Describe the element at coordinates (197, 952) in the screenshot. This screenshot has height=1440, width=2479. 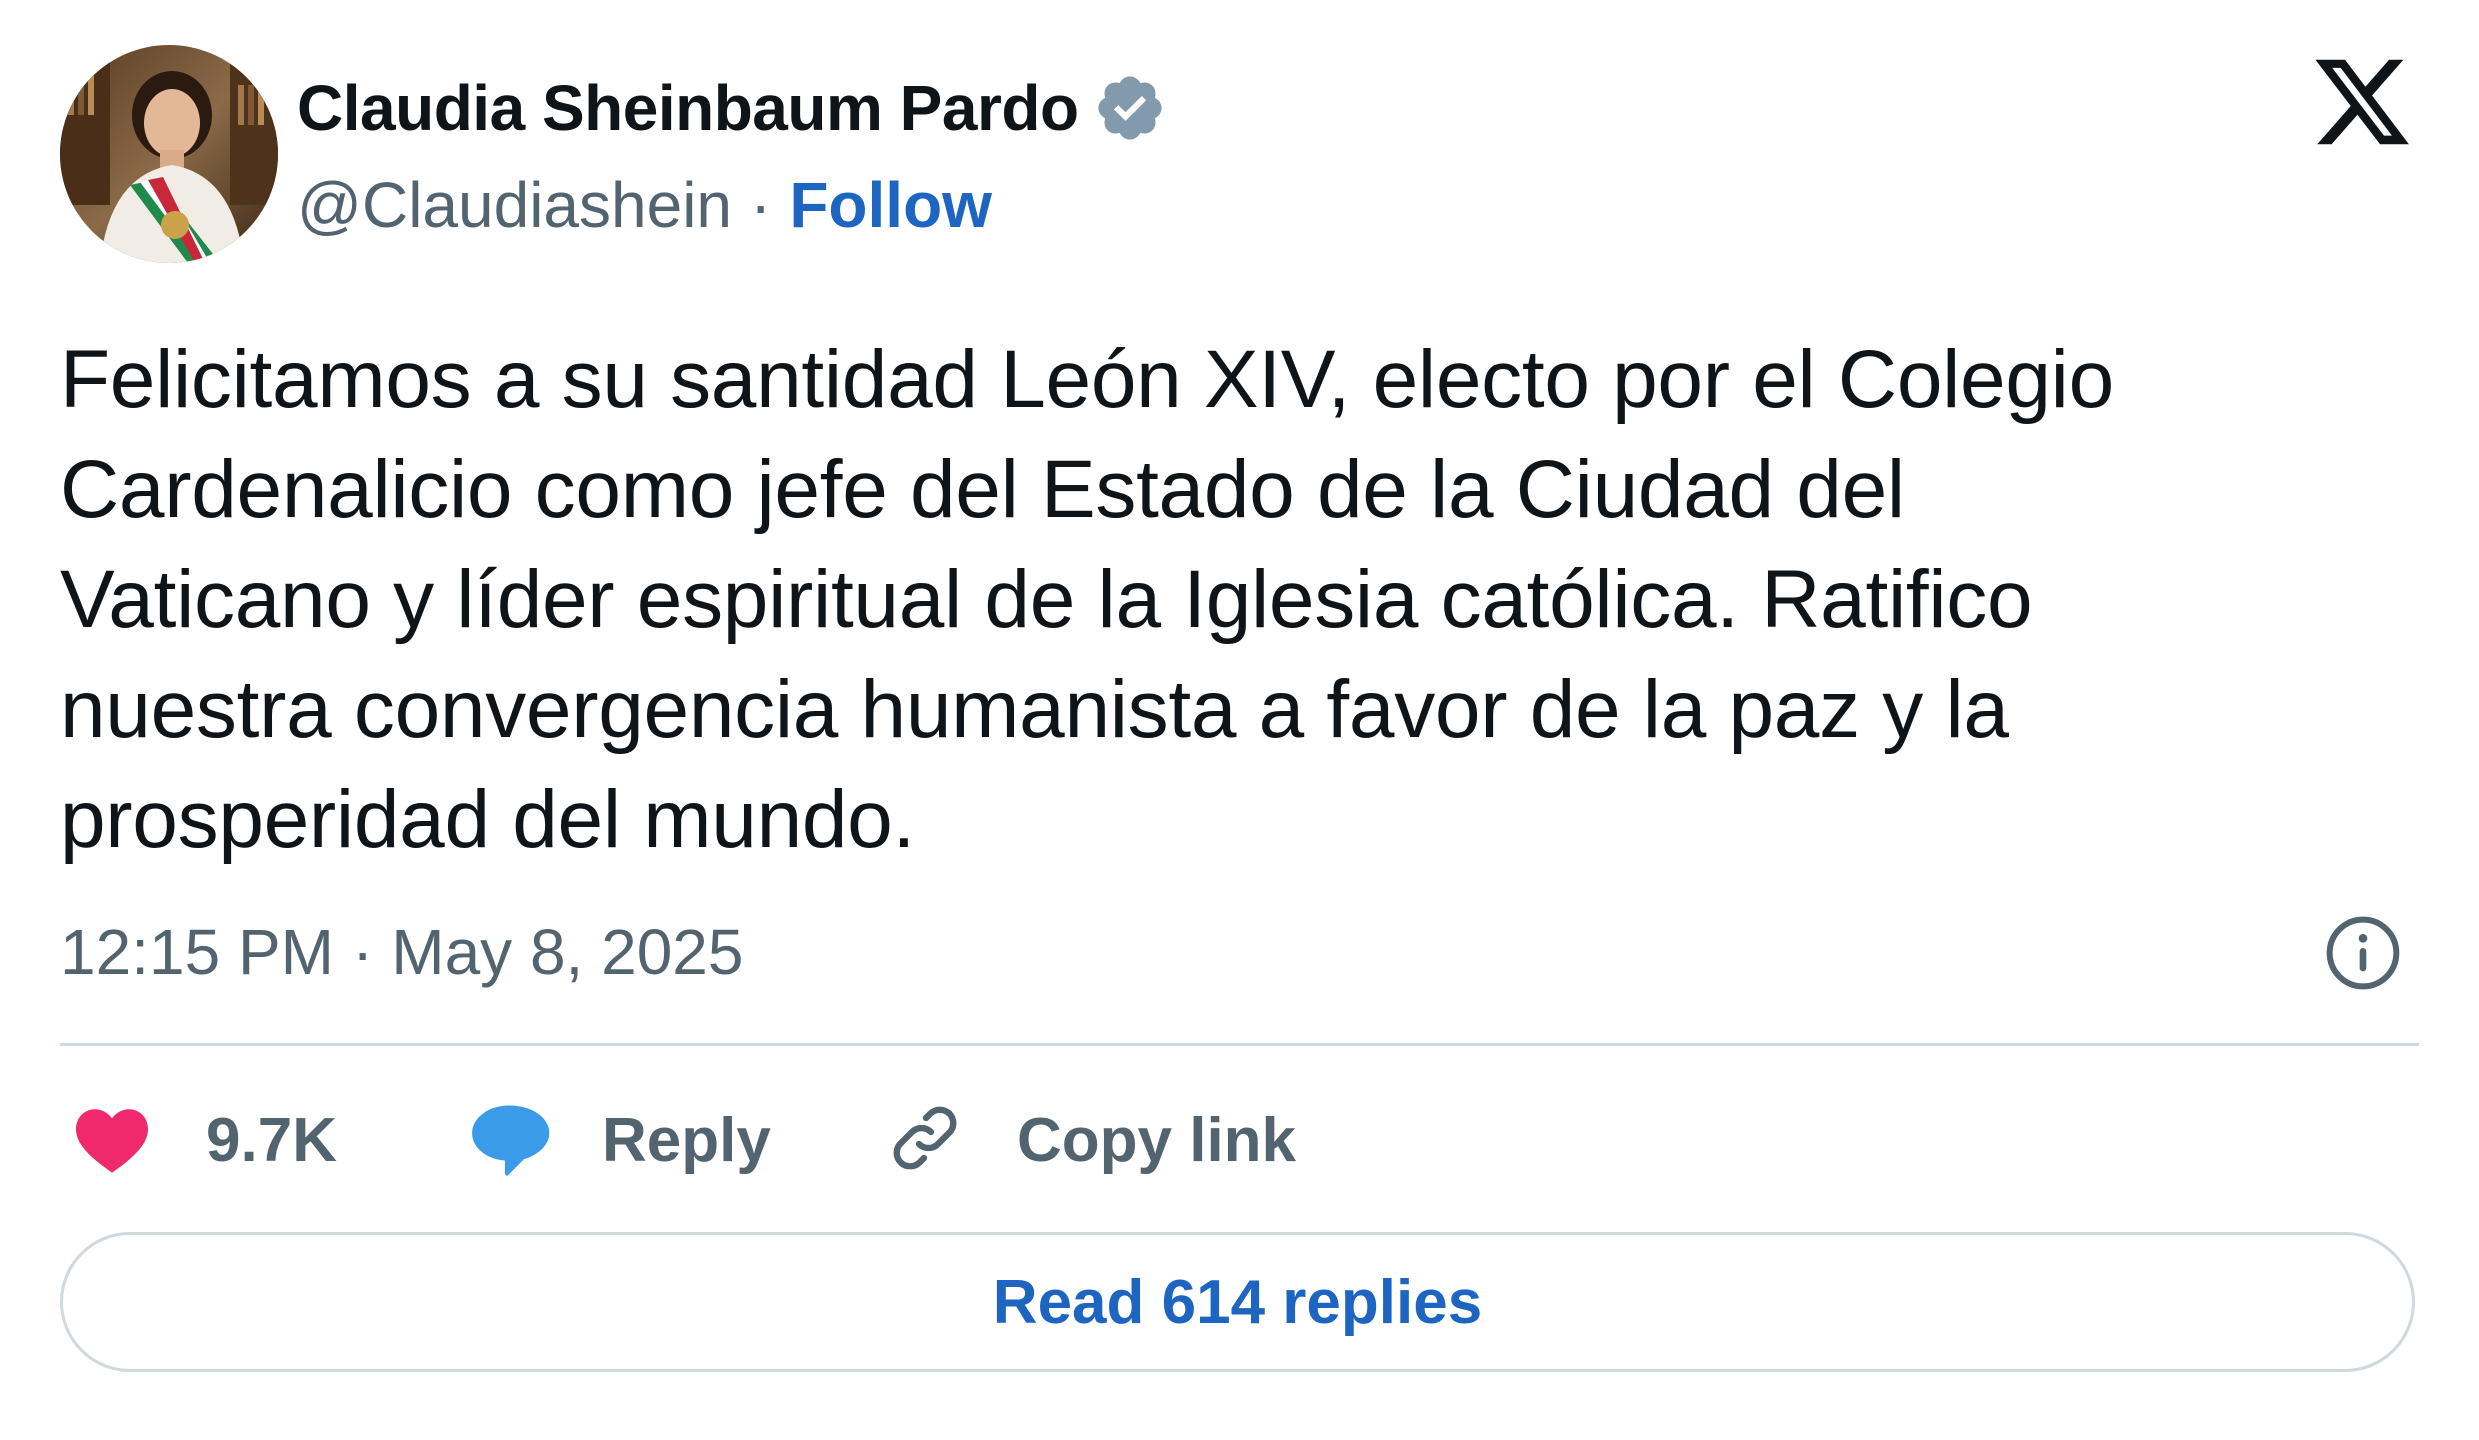
I see `tweet-time: 12:15 PM` at that location.